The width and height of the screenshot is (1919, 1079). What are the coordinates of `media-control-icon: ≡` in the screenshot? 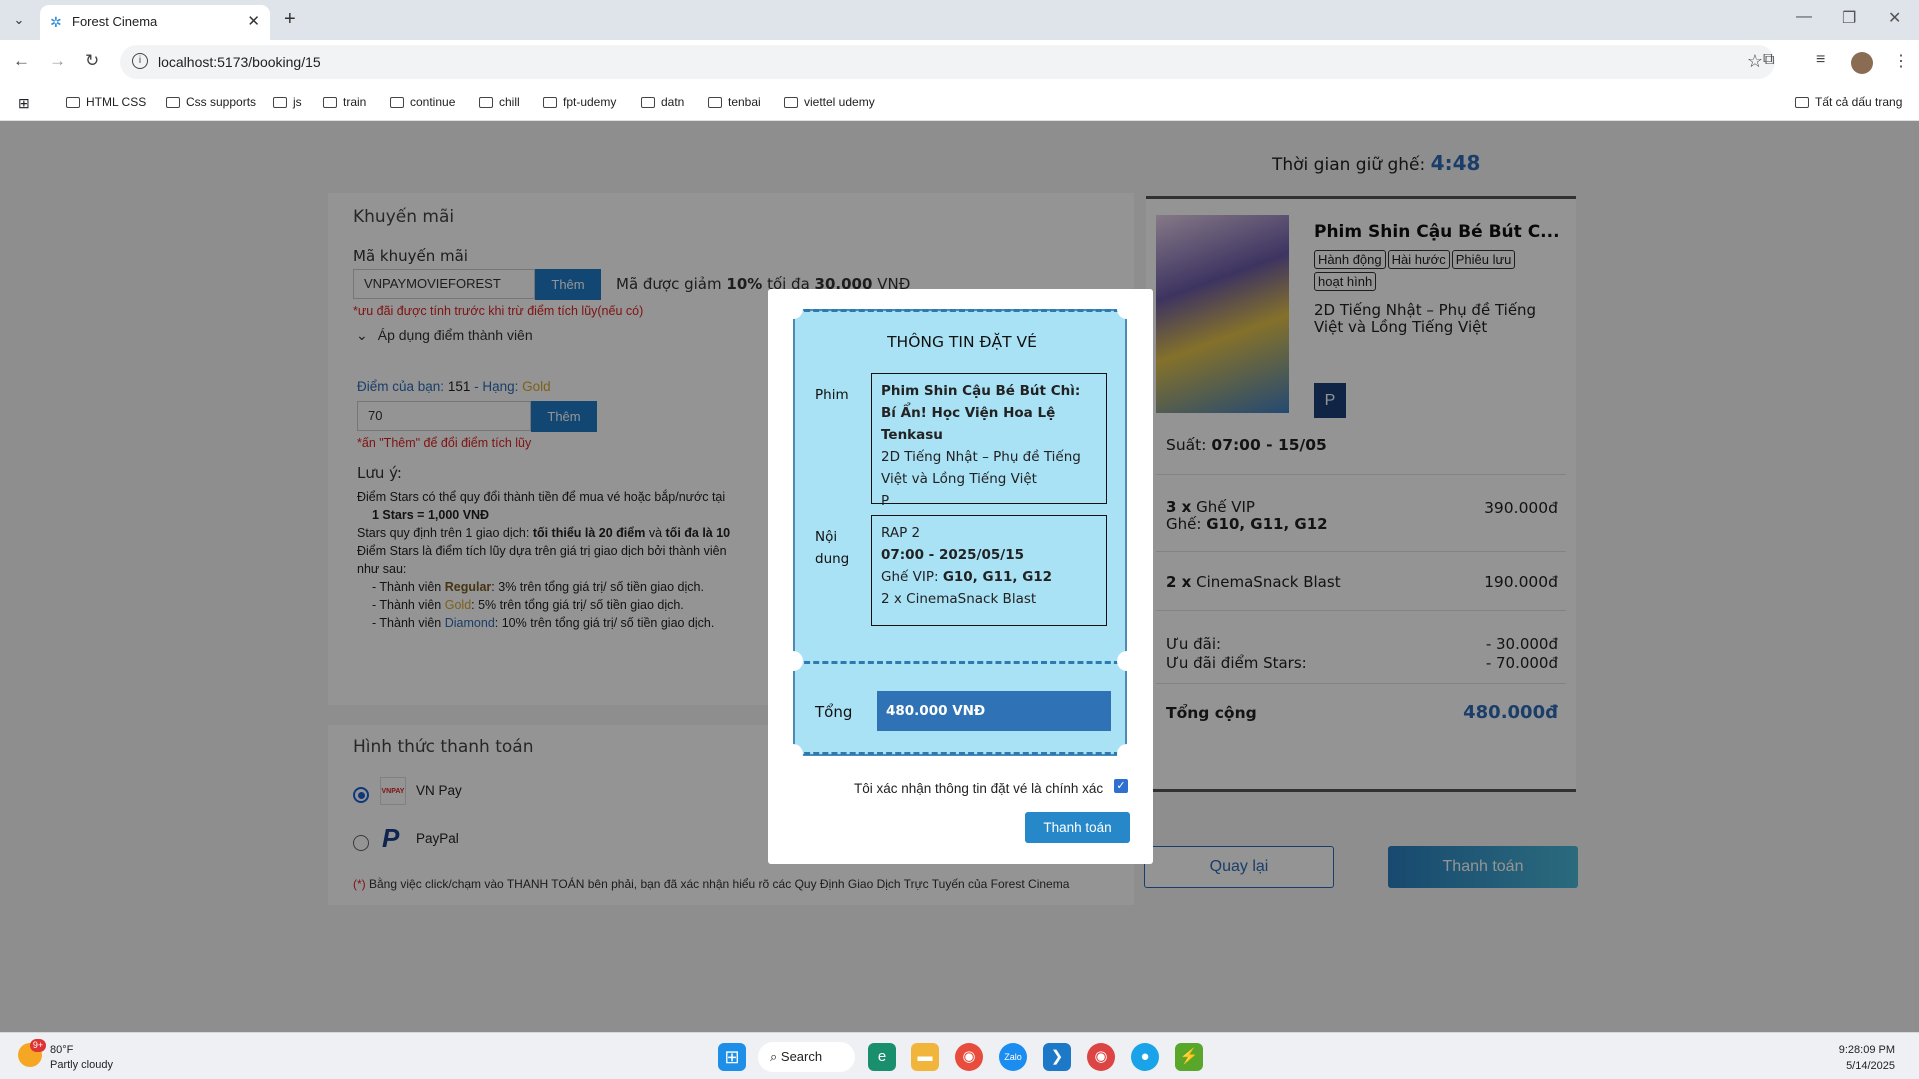 It's located at (1820, 60).